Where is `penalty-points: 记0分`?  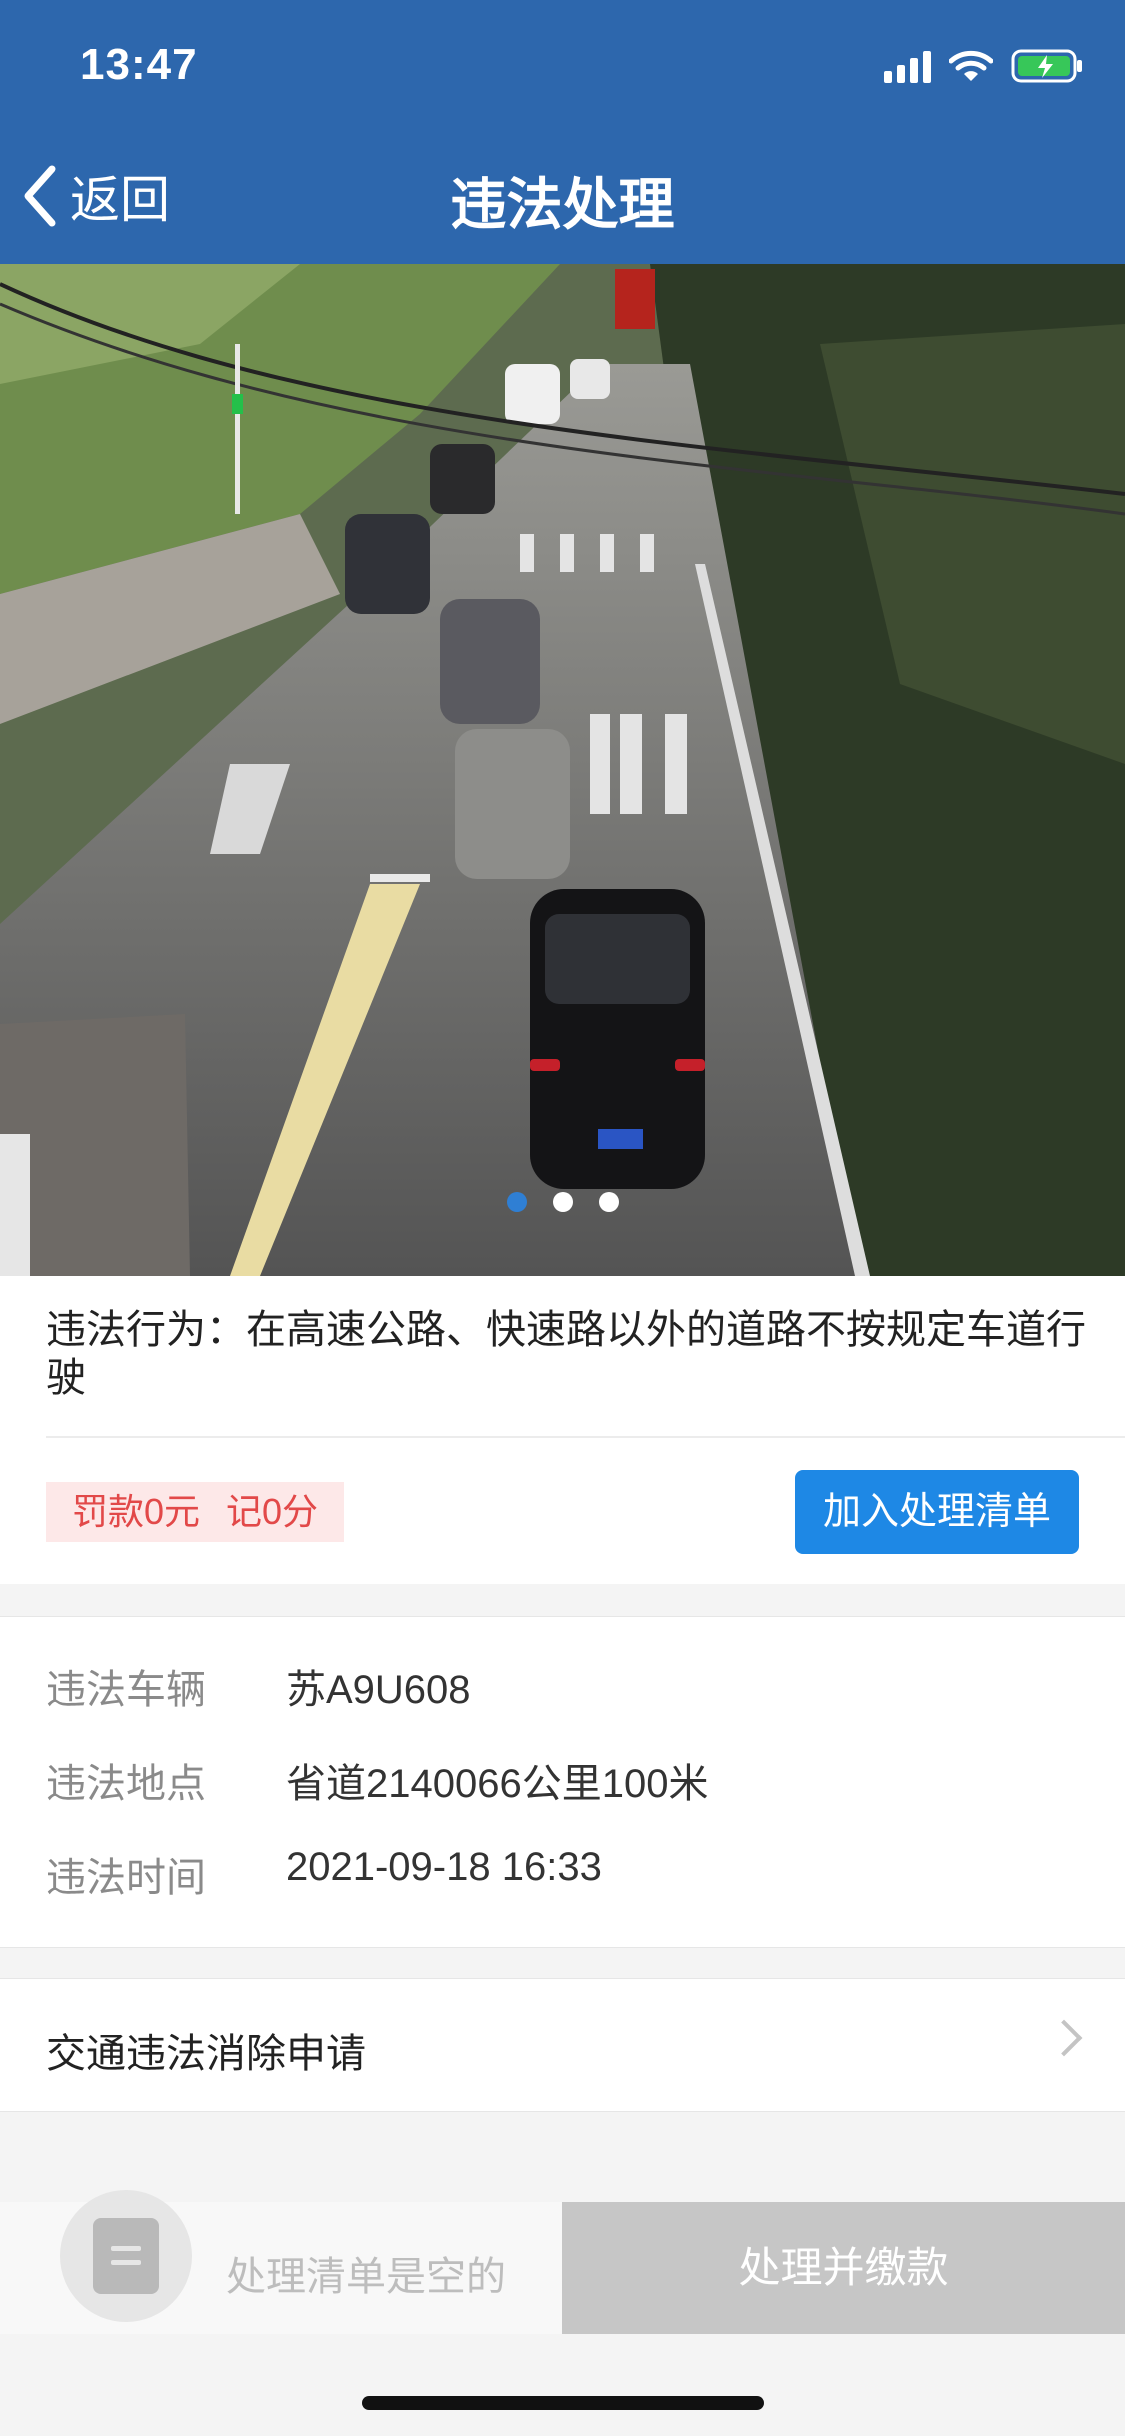
penalty-points: 记0分 is located at coordinates (272, 1511).